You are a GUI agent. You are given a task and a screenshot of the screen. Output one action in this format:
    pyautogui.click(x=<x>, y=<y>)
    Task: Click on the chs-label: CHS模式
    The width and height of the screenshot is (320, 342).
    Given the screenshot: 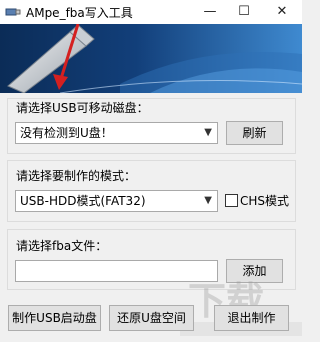 What is the action you would take?
    pyautogui.click(x=265, y=201)
    